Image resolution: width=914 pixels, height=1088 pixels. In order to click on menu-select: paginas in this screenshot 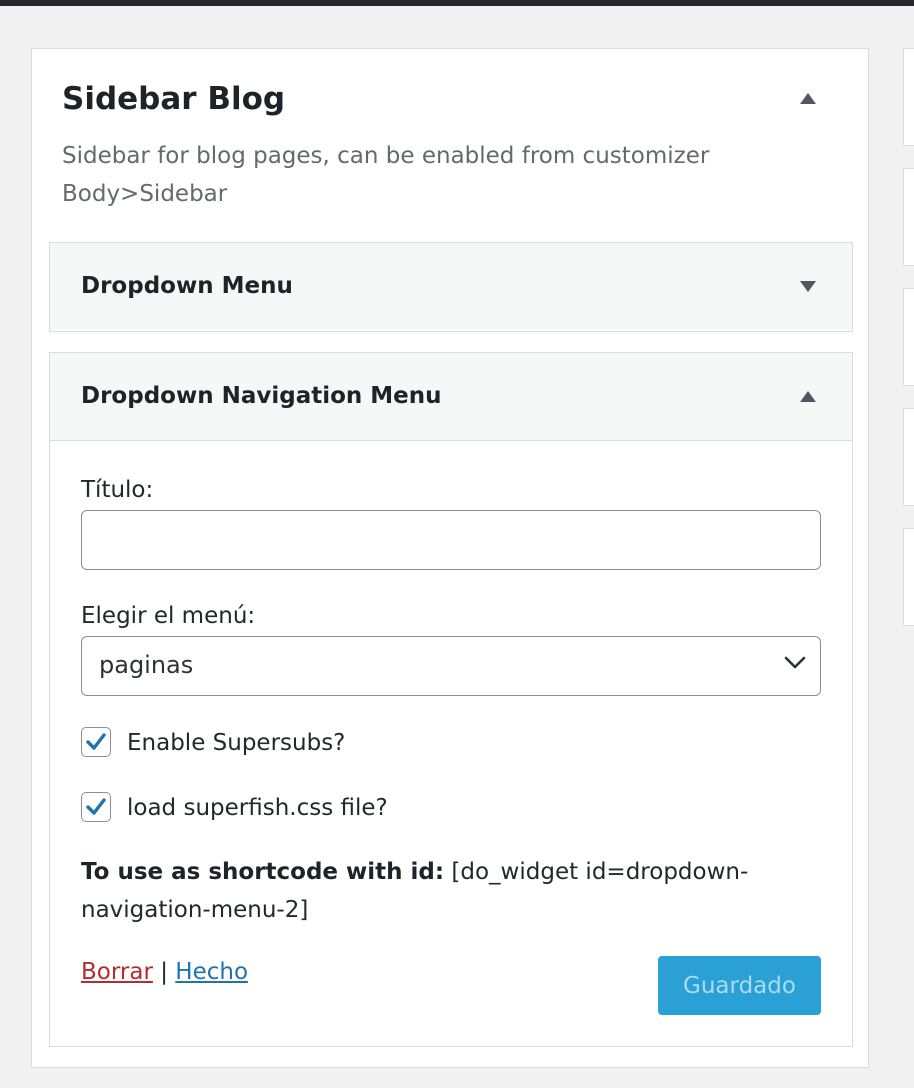, I will do `click(451, 666)`.